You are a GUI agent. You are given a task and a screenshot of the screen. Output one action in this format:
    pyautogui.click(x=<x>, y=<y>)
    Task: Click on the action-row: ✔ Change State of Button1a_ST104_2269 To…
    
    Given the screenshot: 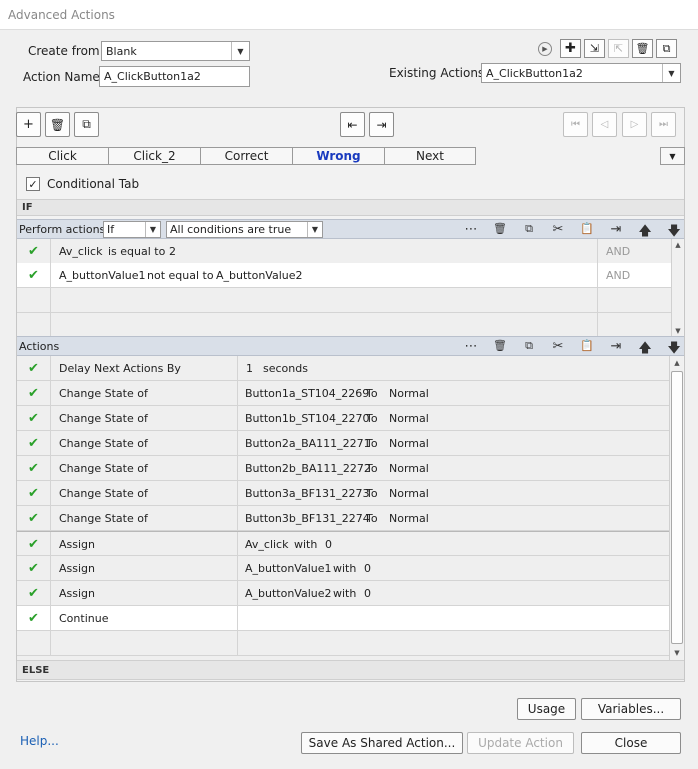 What is the action you would take?
    pyautogui.click(x=343, y=393)
    